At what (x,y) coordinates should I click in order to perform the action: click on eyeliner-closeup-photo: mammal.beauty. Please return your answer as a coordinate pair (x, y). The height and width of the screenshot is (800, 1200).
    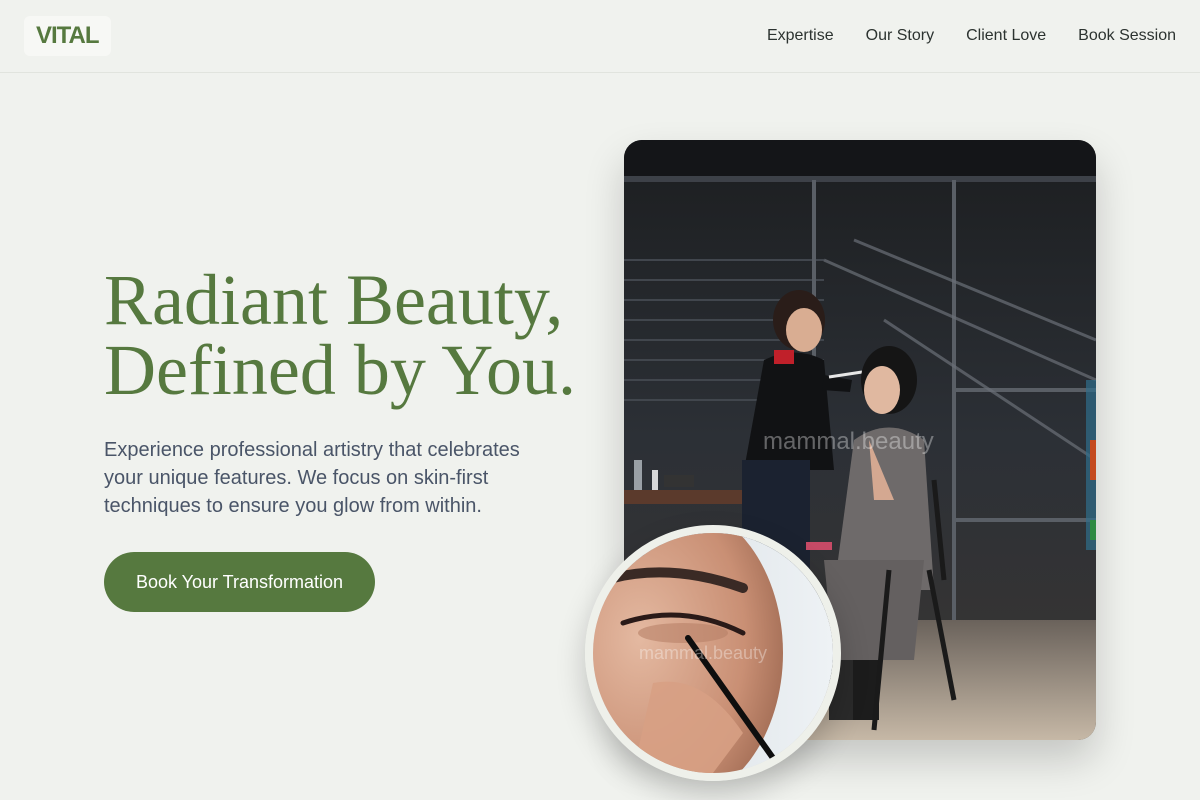
    Looking at the image, I should click on (713, 653).